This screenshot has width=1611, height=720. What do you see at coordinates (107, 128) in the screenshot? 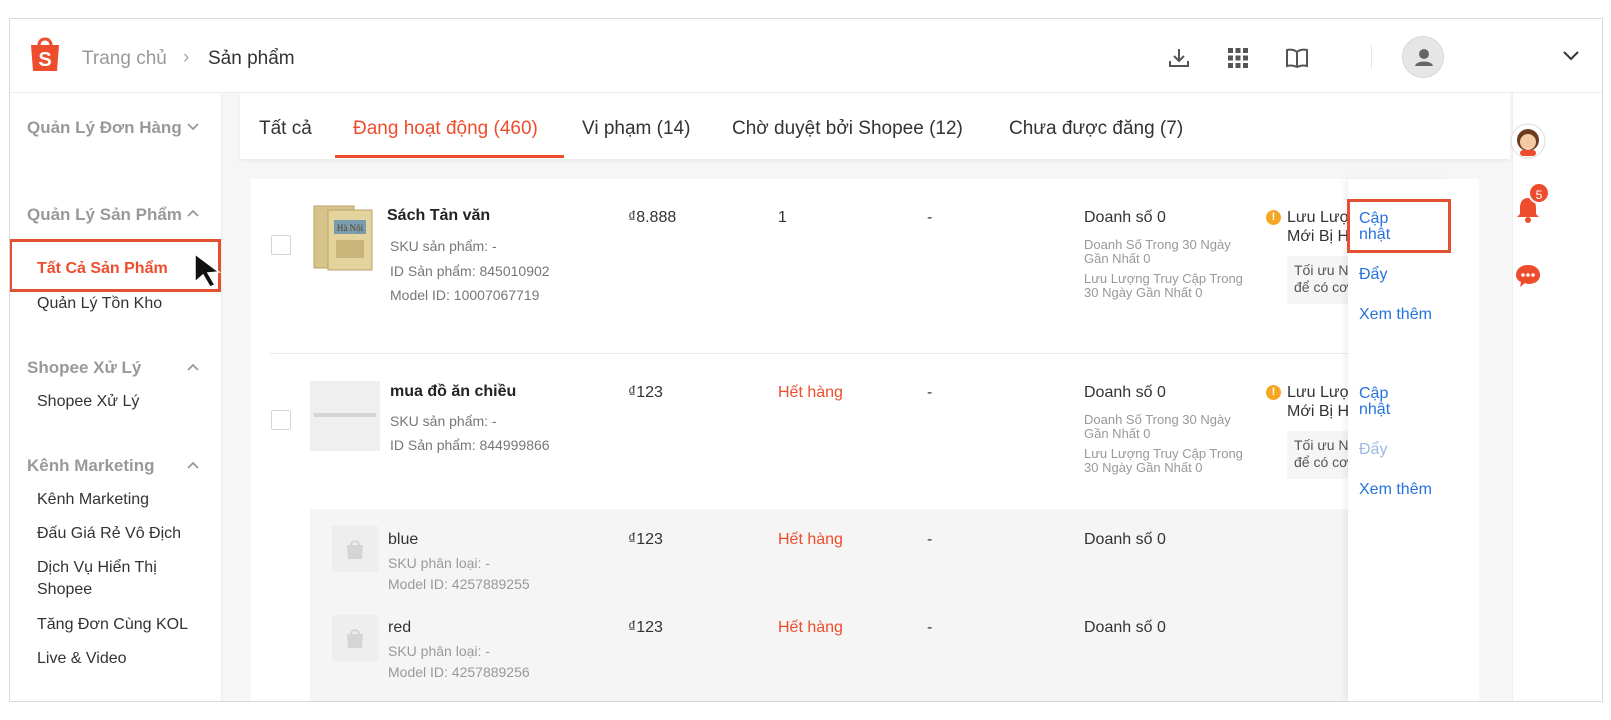
I see `sidebar-section-orders: Quản Lý Đơn Hàng` at bounding box center [107, 128].